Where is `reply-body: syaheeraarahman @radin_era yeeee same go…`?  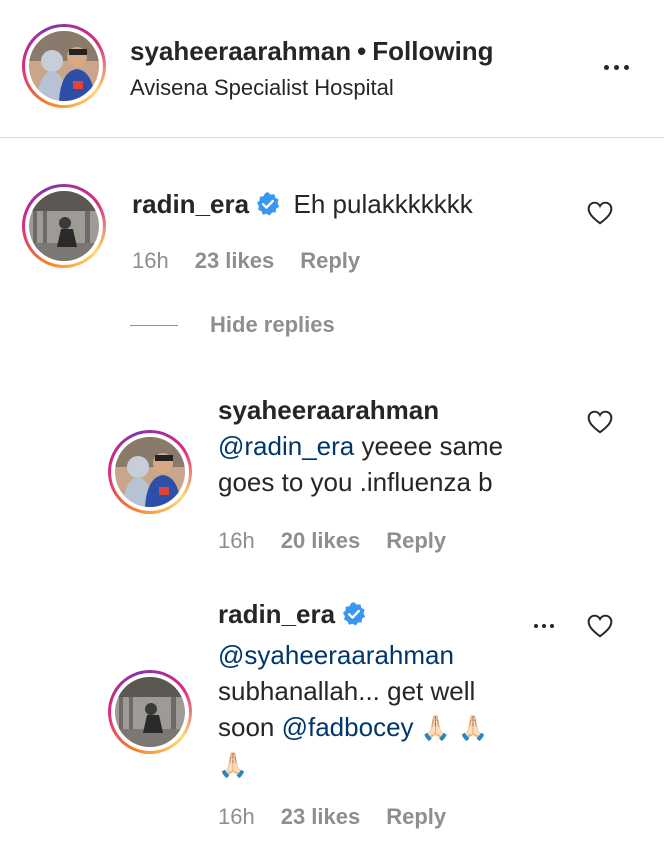
reply-body: syaheeraarahman @radin_era yeeee same go… is located at coordinates (398, 446).